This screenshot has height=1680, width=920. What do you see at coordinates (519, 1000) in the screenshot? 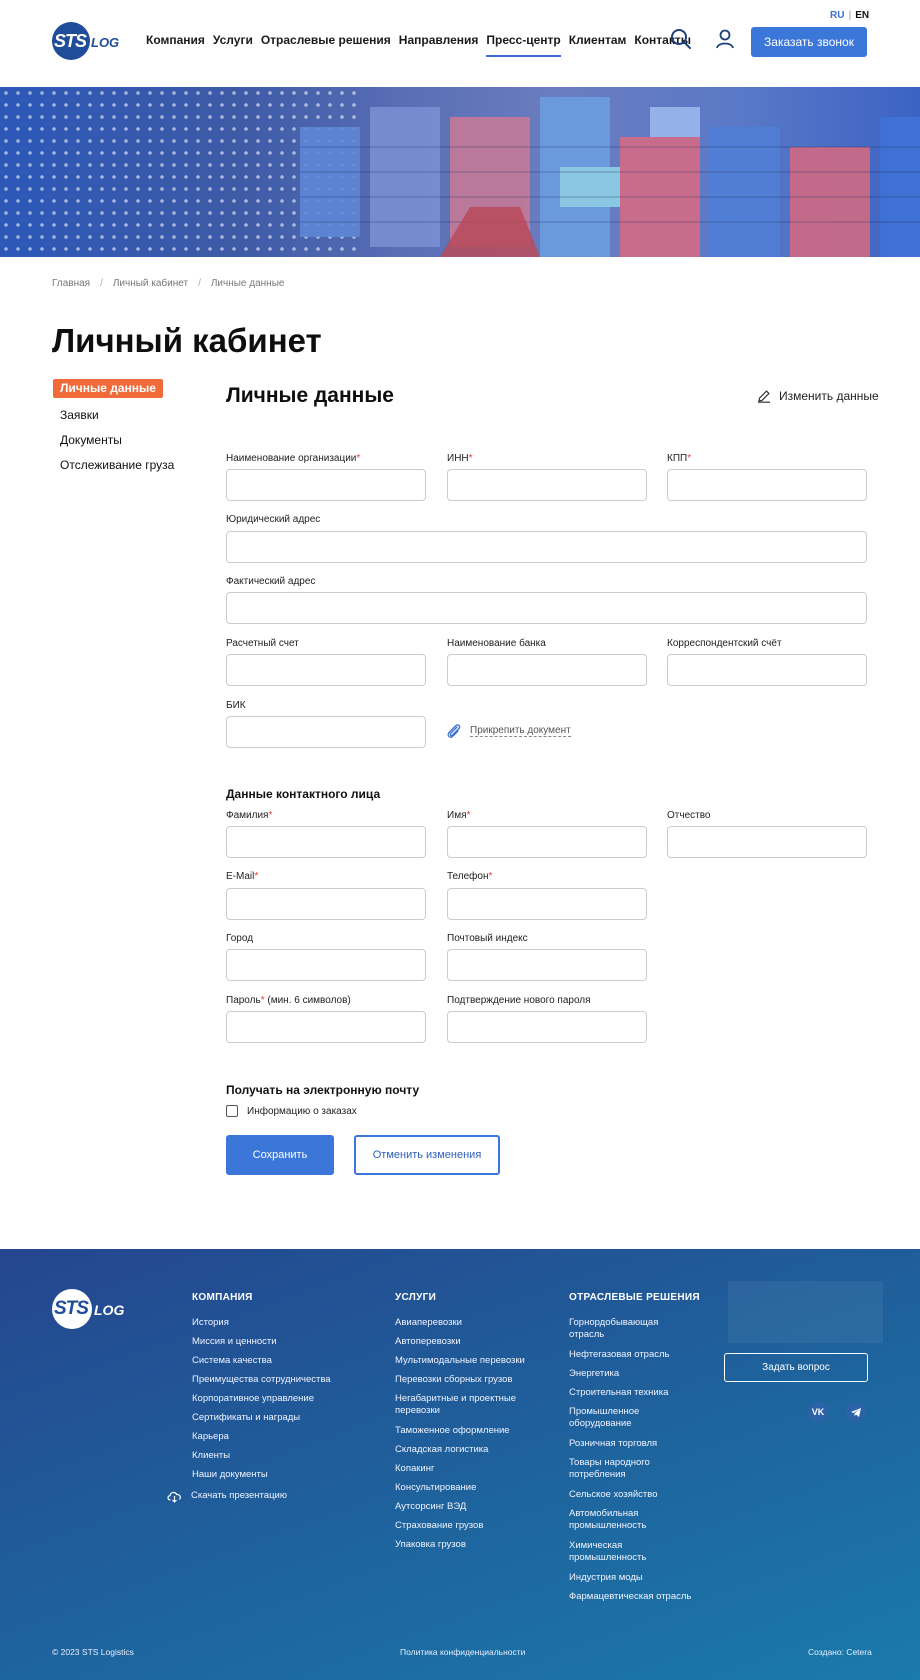
I see `password-confirm-label: Подтверждение нового пароля` at bounding box center [519, 1000].